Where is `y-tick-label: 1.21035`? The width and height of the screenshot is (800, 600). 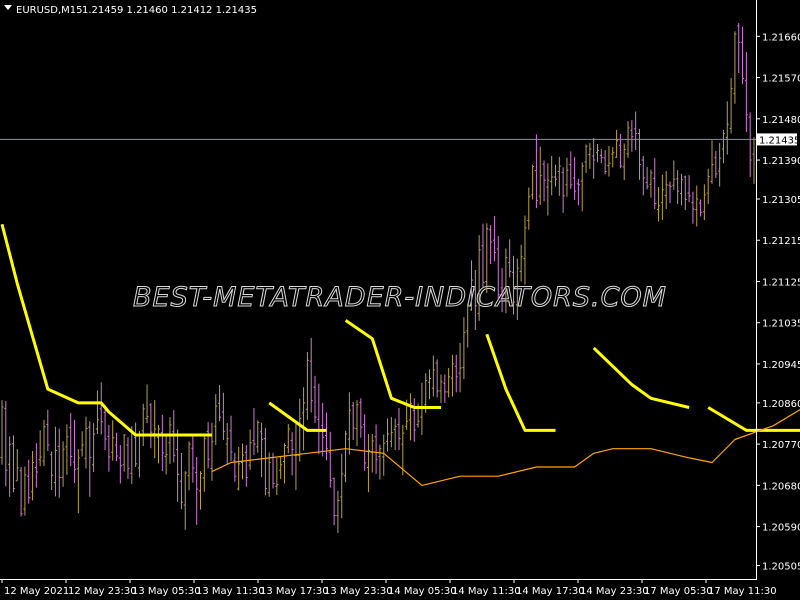
y-tick-label: 1.21035 is located at coordinates (781, 324).